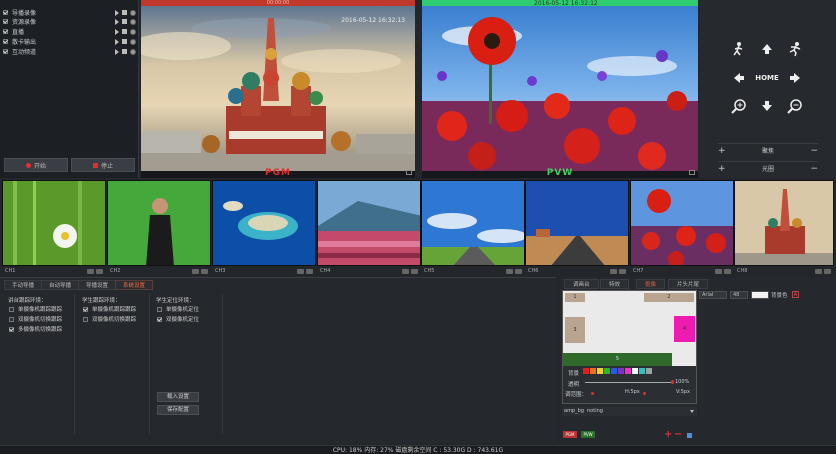 This screenshot has width=836, height=454. I want to click on range-h-handle, so click(592, 393).